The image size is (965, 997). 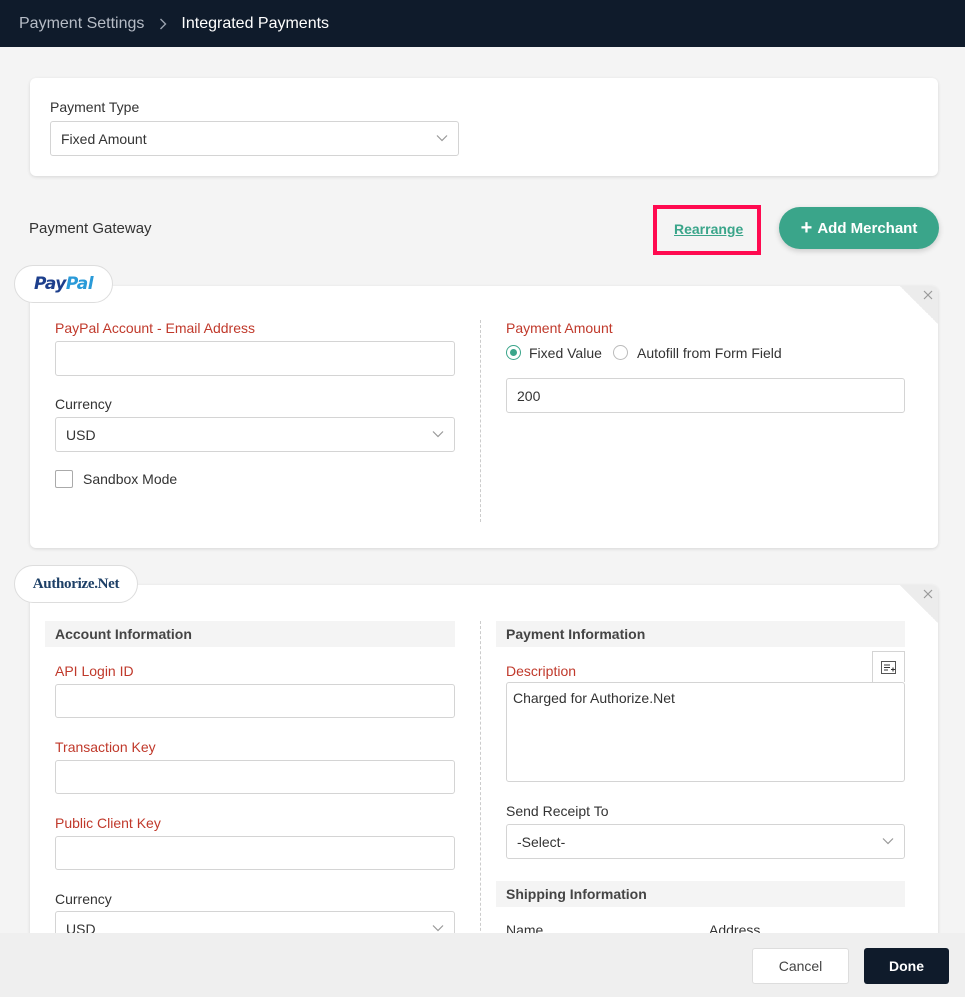 What do you see at coordinates (620, 352) in the screenshot?
I see `autofill-radio` at bounding box center [620, 352].